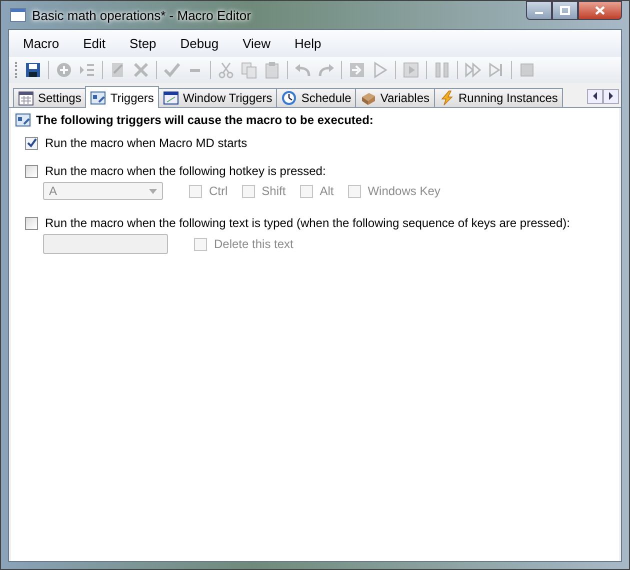 This screenshot has width=630, height=570. What do you see at coordinates (170, 98) in the screenshot?
I see `window-icon` at bounding box center [170, 98].